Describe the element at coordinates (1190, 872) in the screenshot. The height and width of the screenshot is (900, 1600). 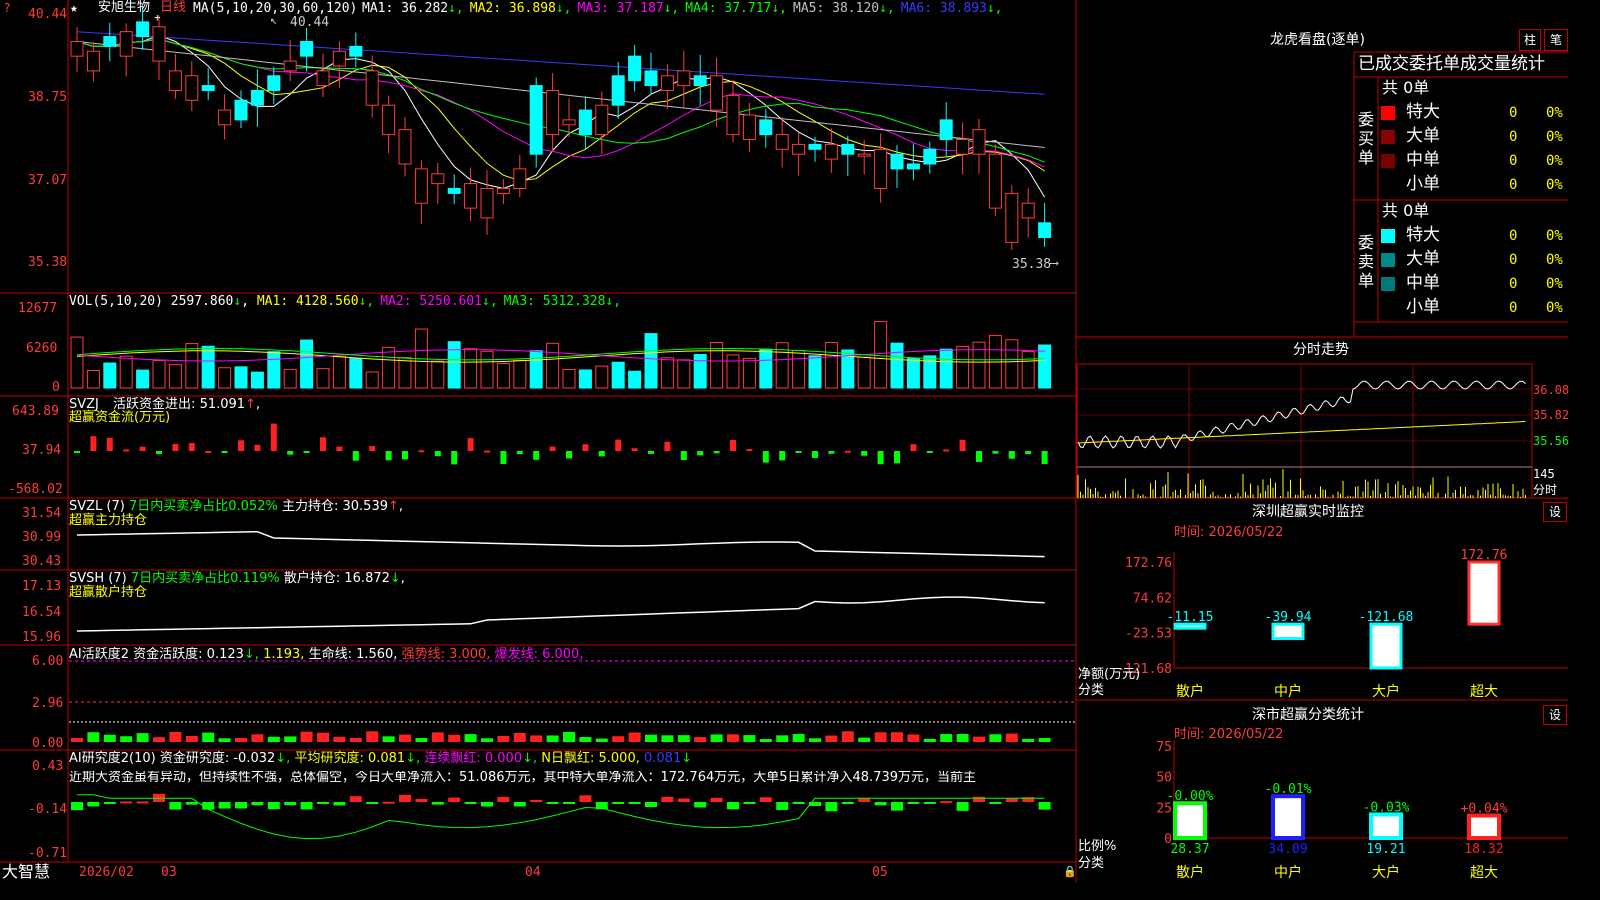
I see `classify-category: 散户` at that location.